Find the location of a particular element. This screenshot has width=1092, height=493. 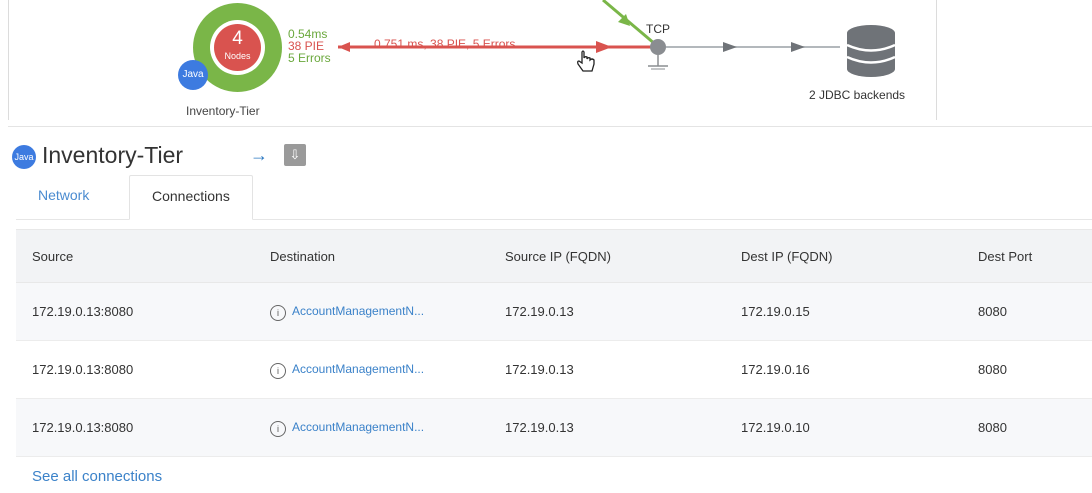

tier-stats: 0.54ms 38 PIE 5 Errors is located at coordinates (309, 46).